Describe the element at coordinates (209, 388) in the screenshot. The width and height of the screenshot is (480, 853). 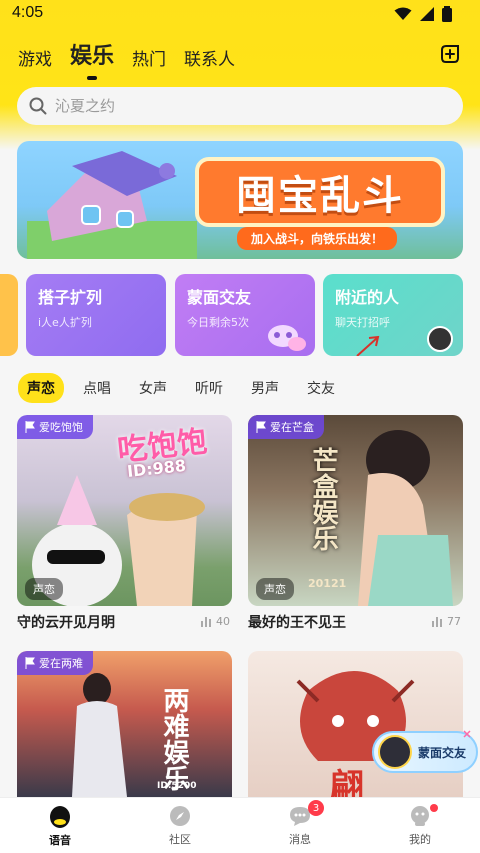
I see `filter-chip: 听听` at that location.